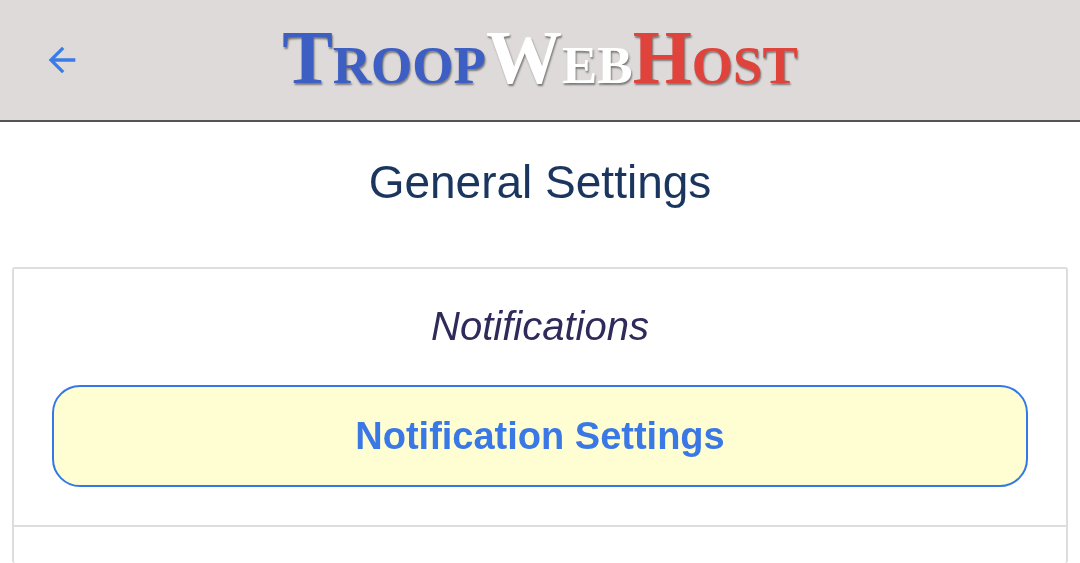 Image resolution: width=1080 pixels, height=563 pixels. What do you see at coordinates (540, 182) in the screenshot?
I see `page-title: General Settings` at bounding box center [540, 182].